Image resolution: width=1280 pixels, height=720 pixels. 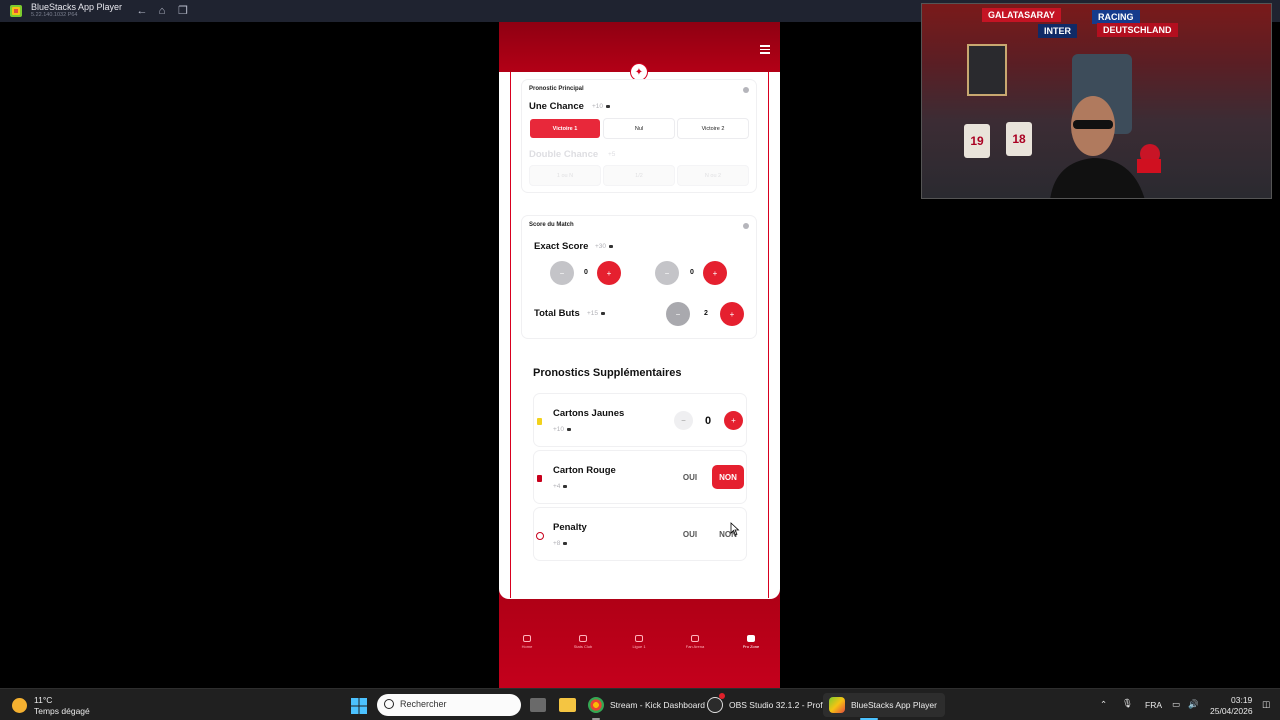 I want to click on yellow-cards-title: Cartons Jaunes, so click(x=589, y=413).